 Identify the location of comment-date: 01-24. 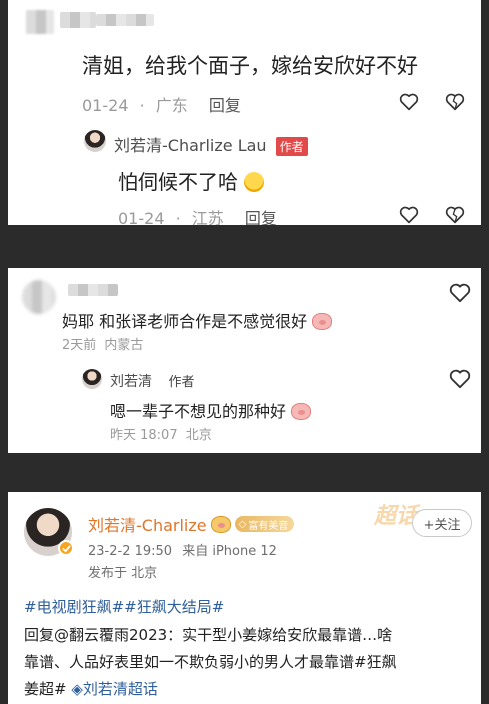
(105, 105).